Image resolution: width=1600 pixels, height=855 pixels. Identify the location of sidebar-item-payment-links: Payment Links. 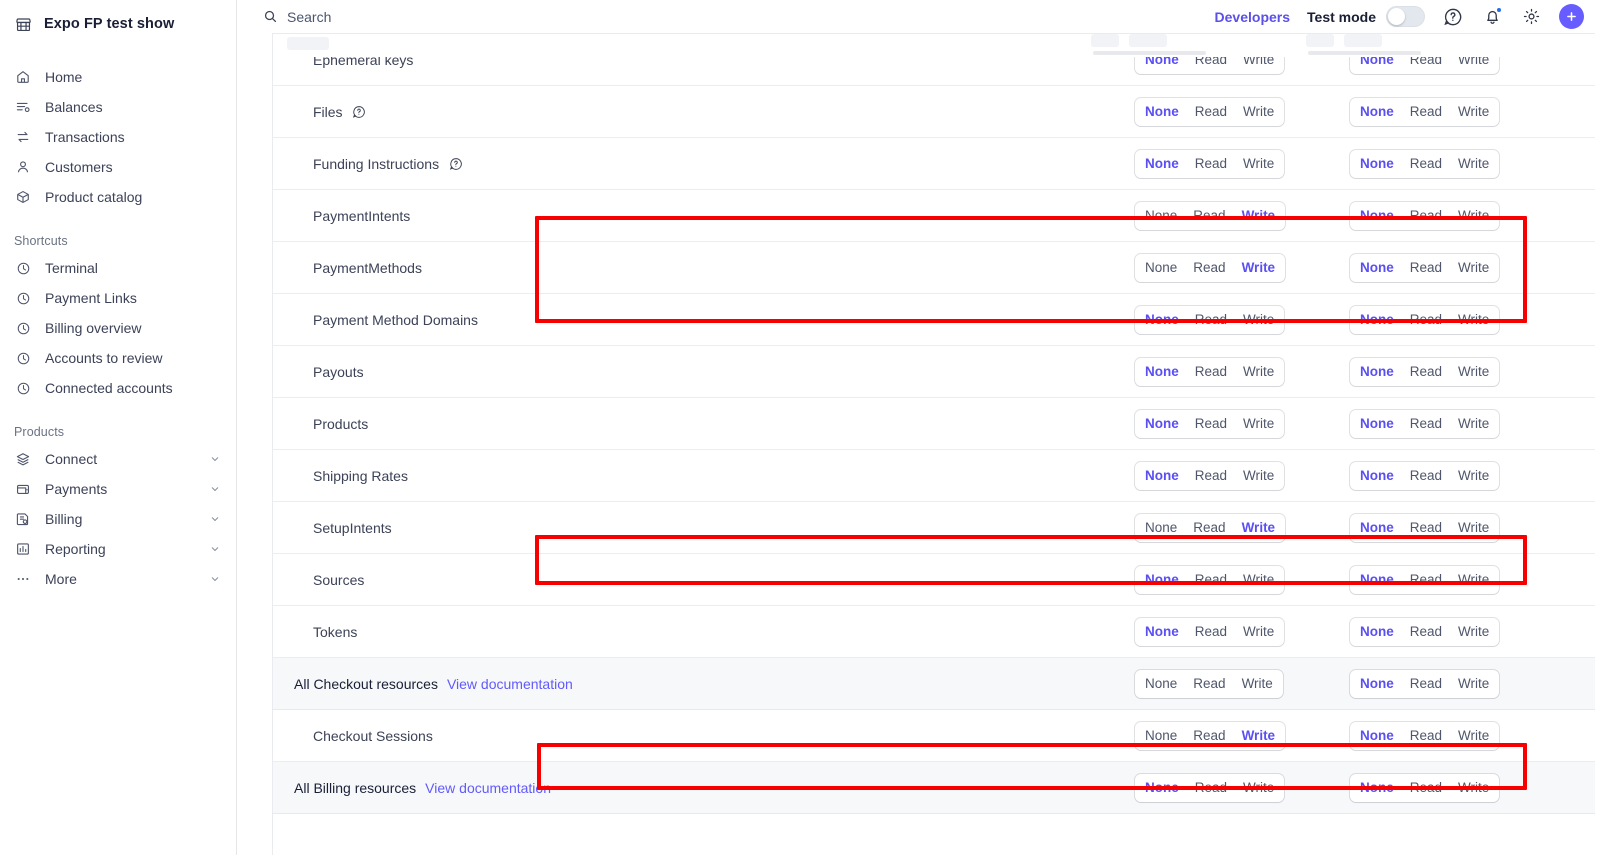
(118, 298).